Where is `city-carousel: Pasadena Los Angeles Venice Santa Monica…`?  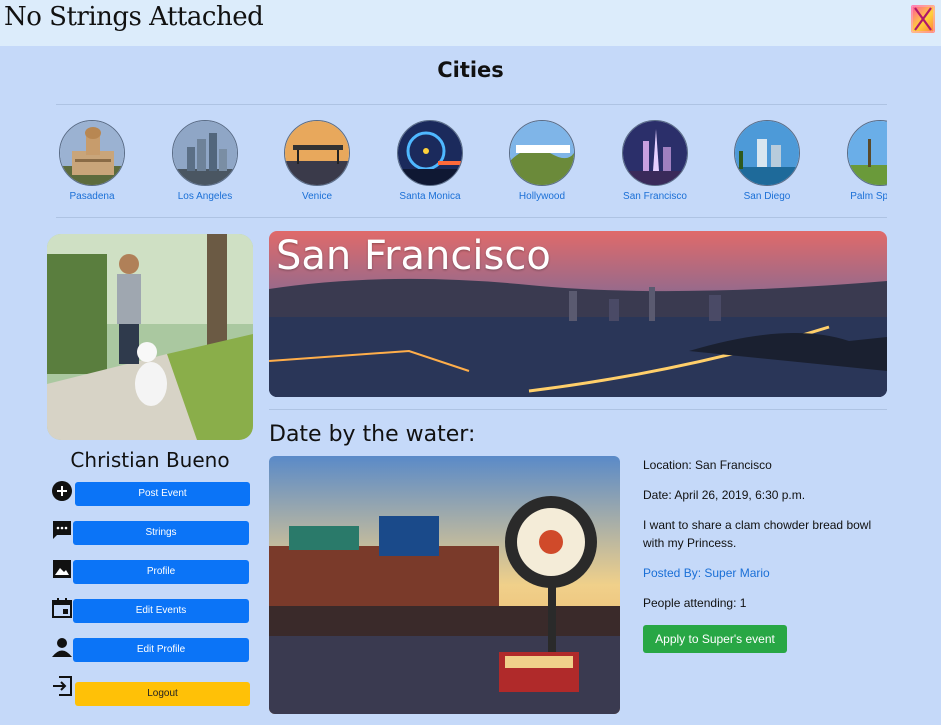
city-carousel: Pasadena Los Angeles Venice Santa Monica… is located at coordinates (471, 164).